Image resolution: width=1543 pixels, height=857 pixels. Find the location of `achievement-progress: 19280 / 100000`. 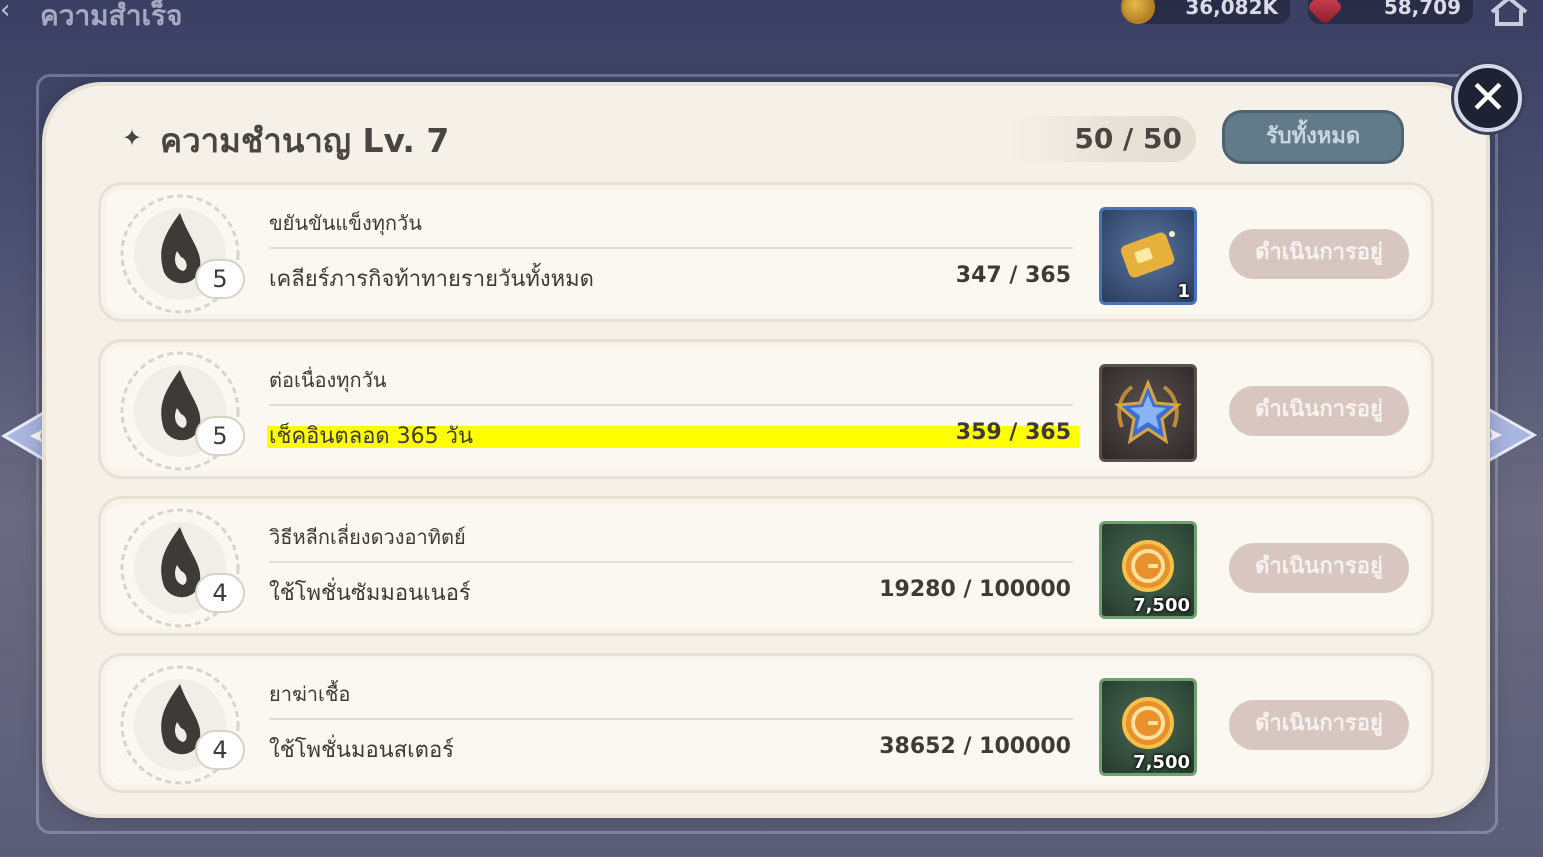

achievement-progress: 19280 / 100000 is located at coordinates (975, 589).